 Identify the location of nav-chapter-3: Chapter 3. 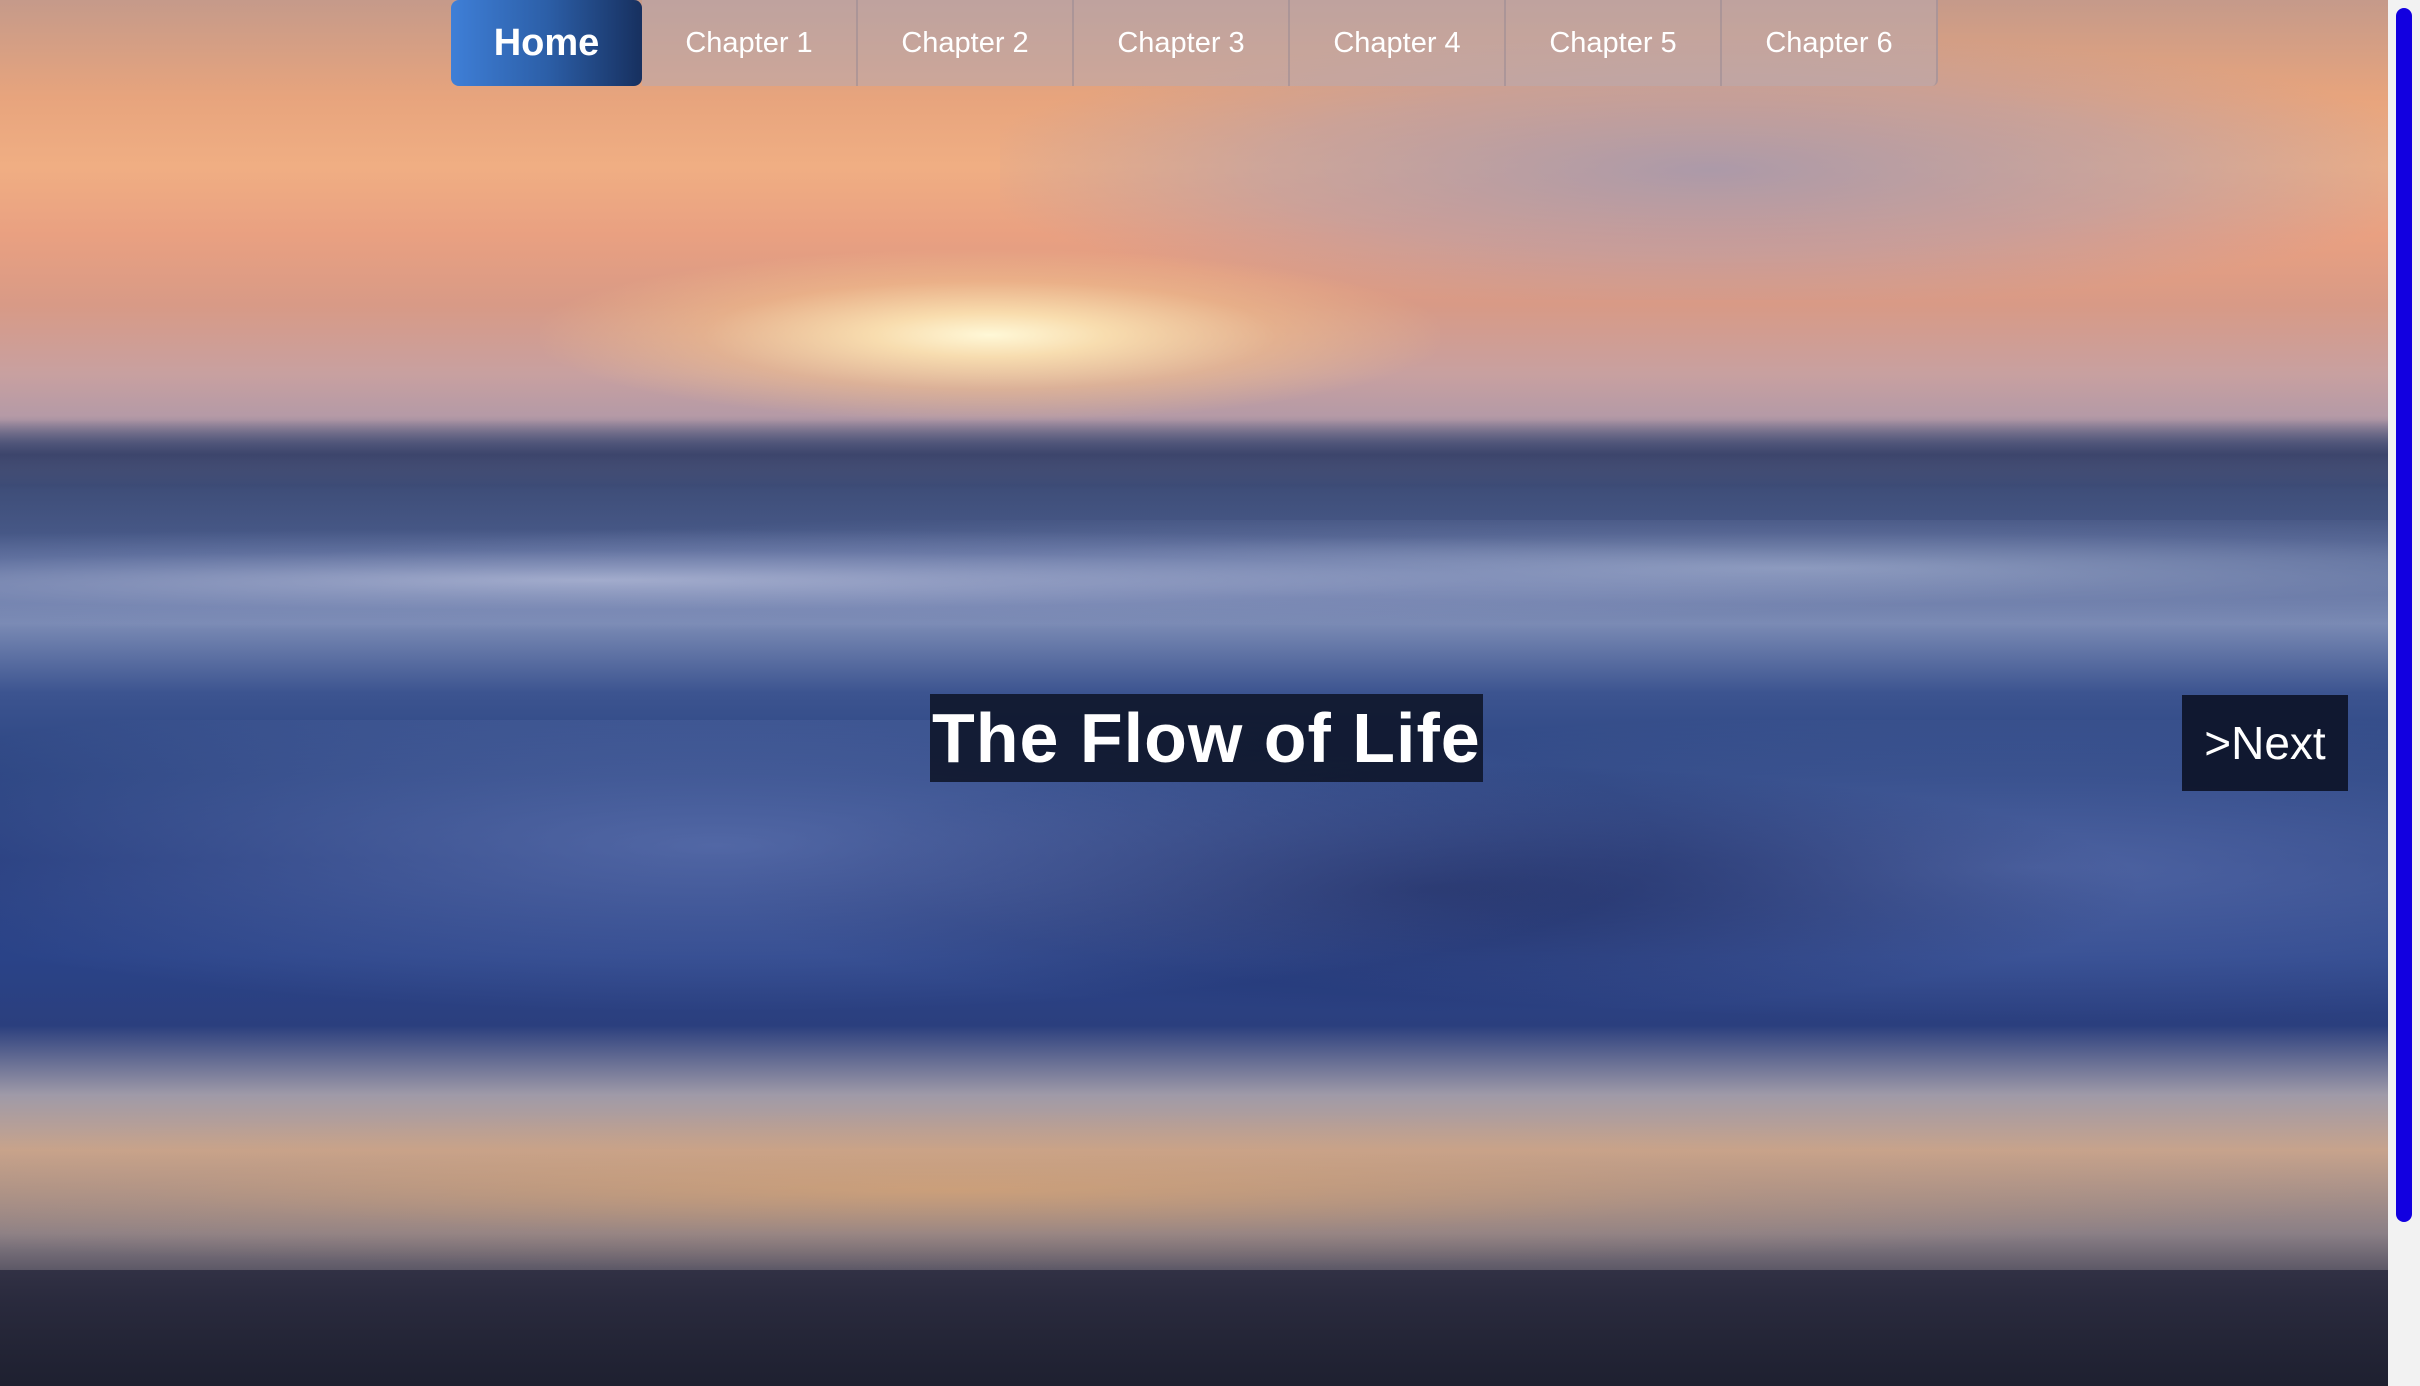
(1182, 43).